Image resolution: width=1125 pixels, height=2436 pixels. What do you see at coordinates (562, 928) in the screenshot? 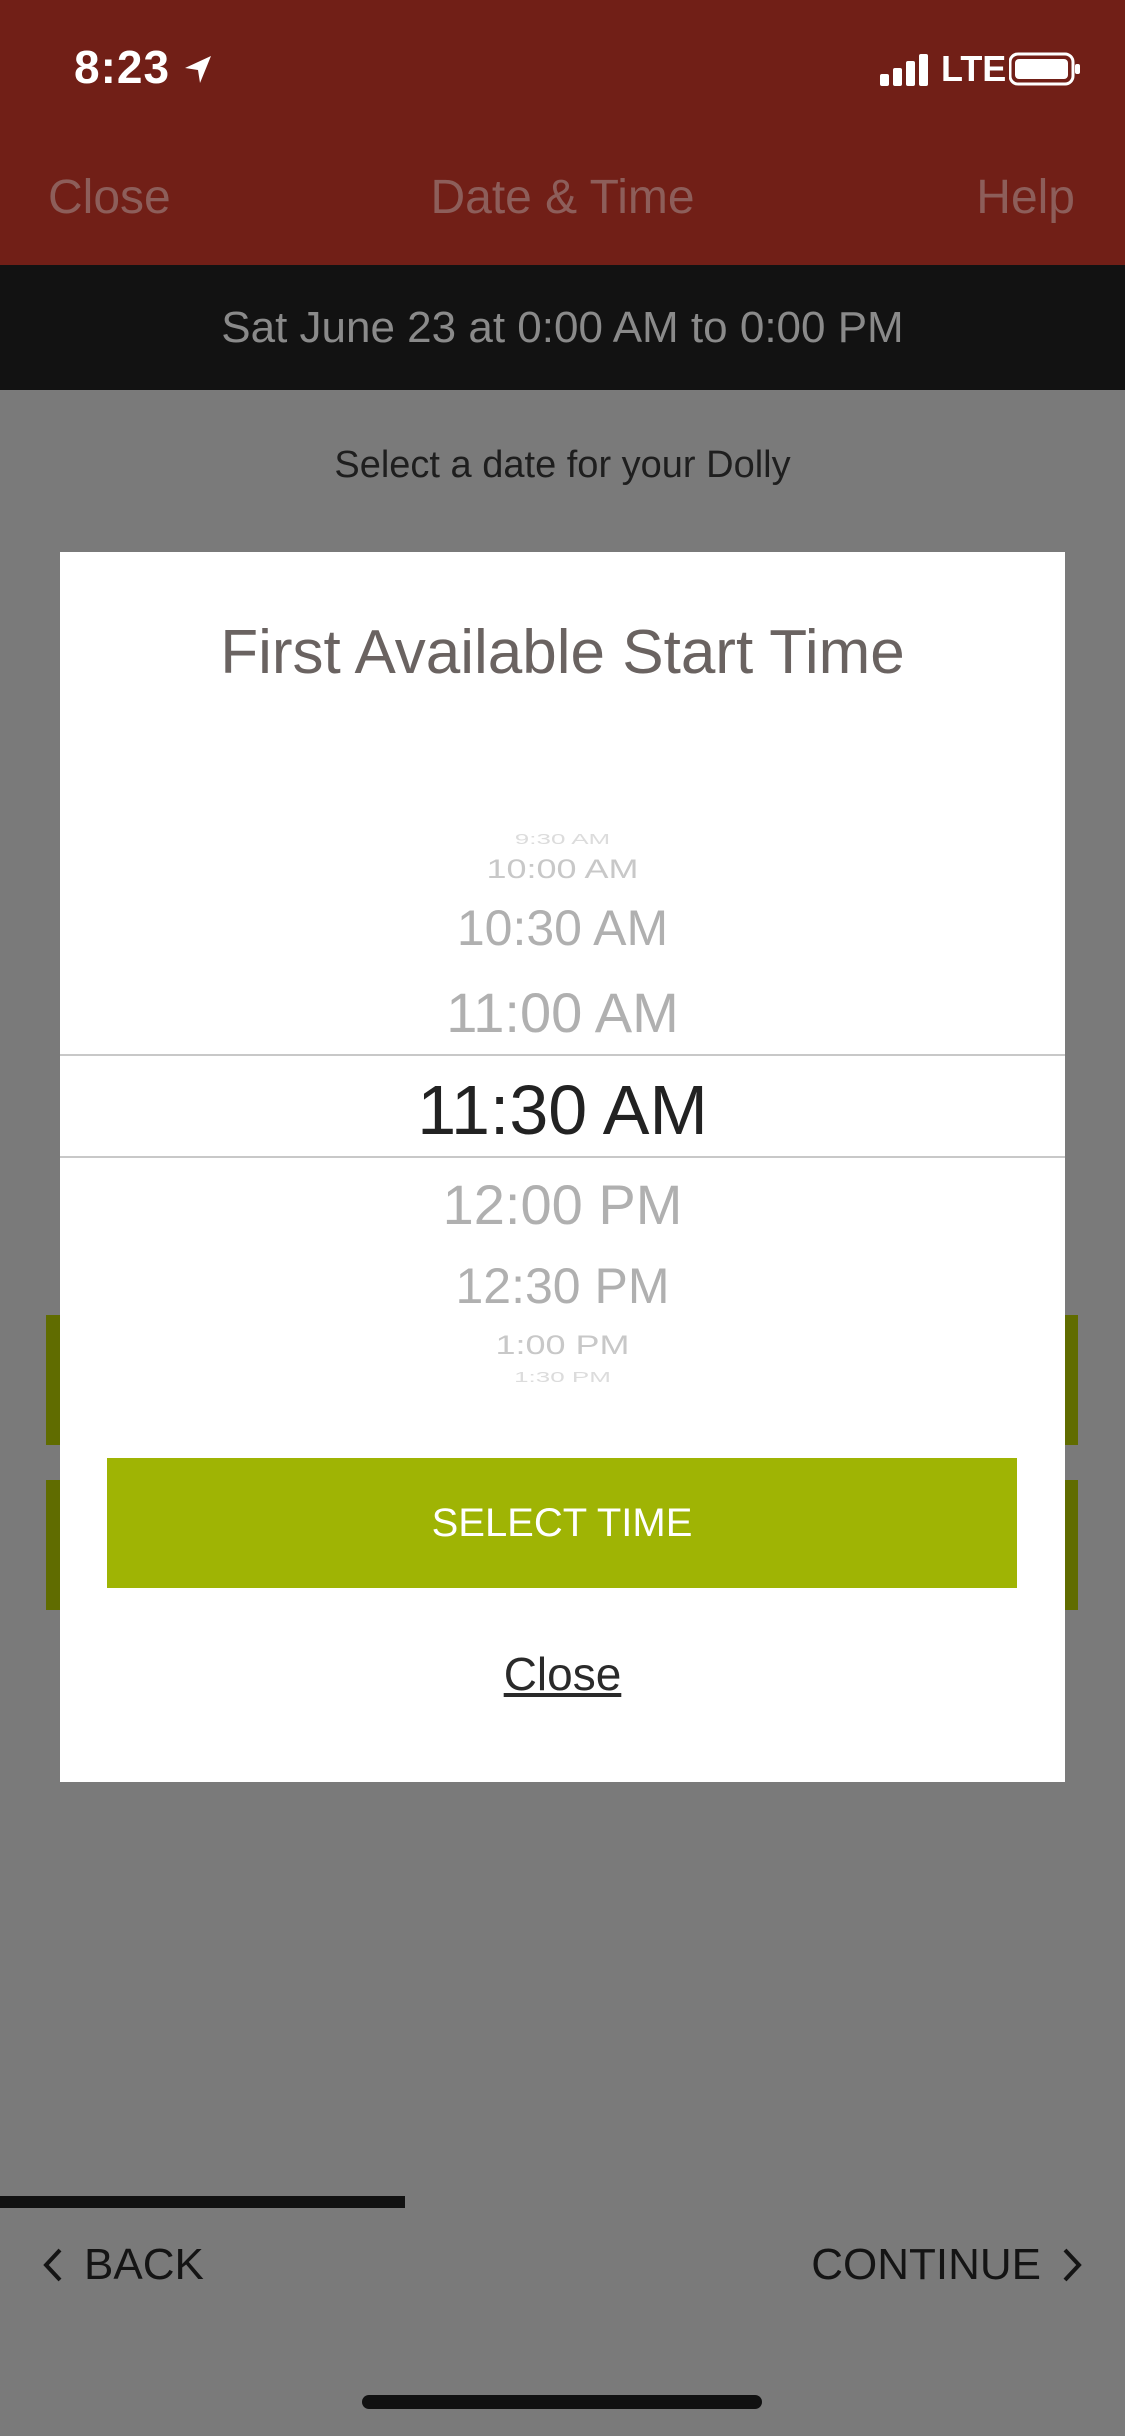
I see `picker-option: 10:30 AM` at bounding box center [562, 928].